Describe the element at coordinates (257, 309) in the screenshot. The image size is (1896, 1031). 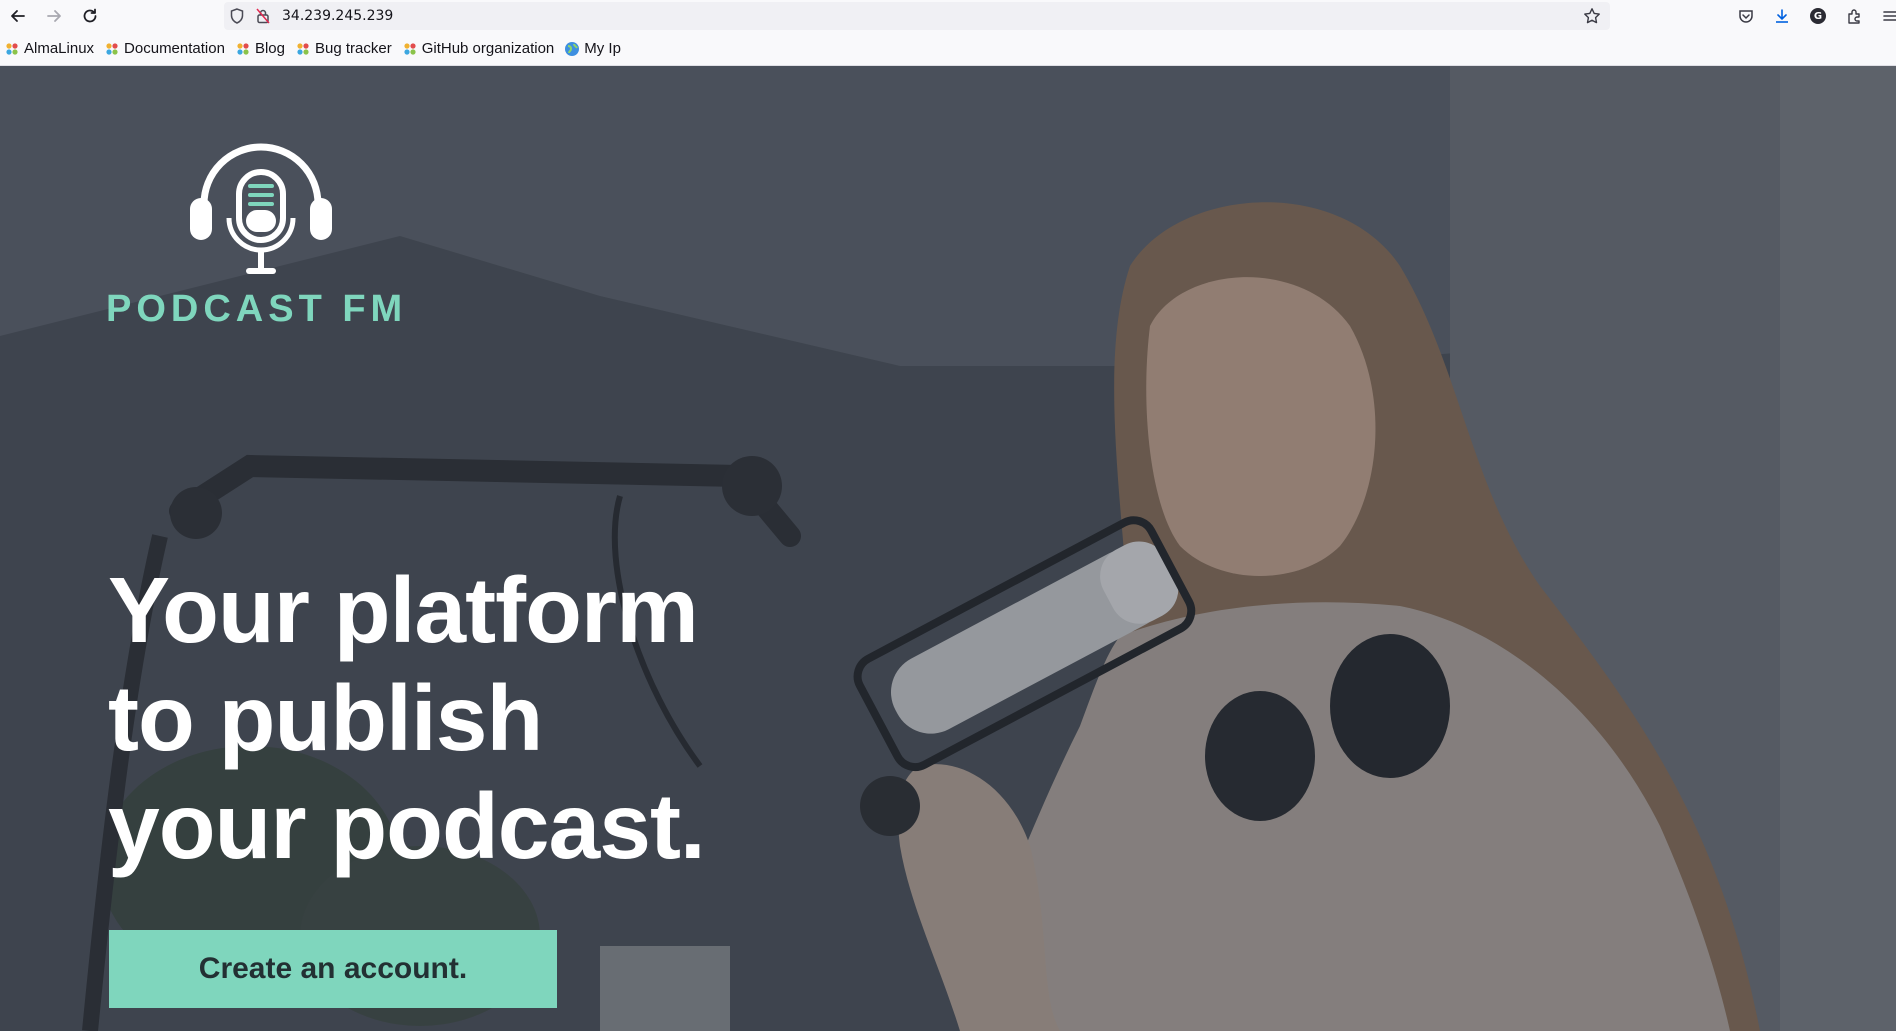
I see `brand-name: PODCAST FM` at that location.